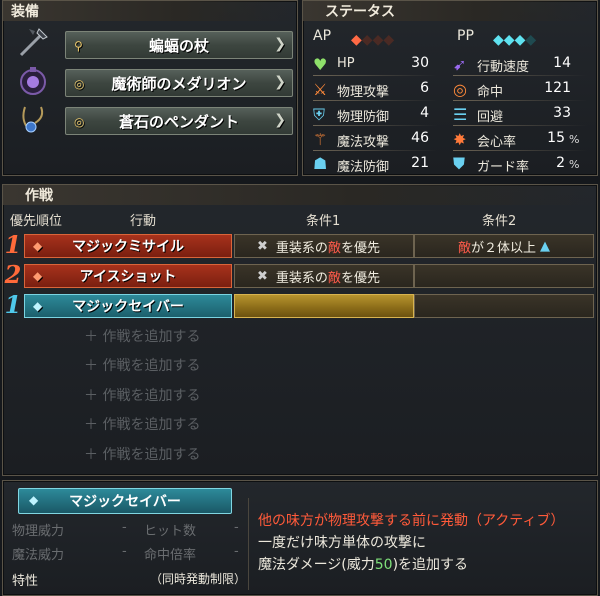 Image resolution: width=600 pixels, height=596 pixels. Describe the element at coordinates (125, 501) in the screenshot. I see `skill-name-button: ◆ マジックセイバー` at that location.